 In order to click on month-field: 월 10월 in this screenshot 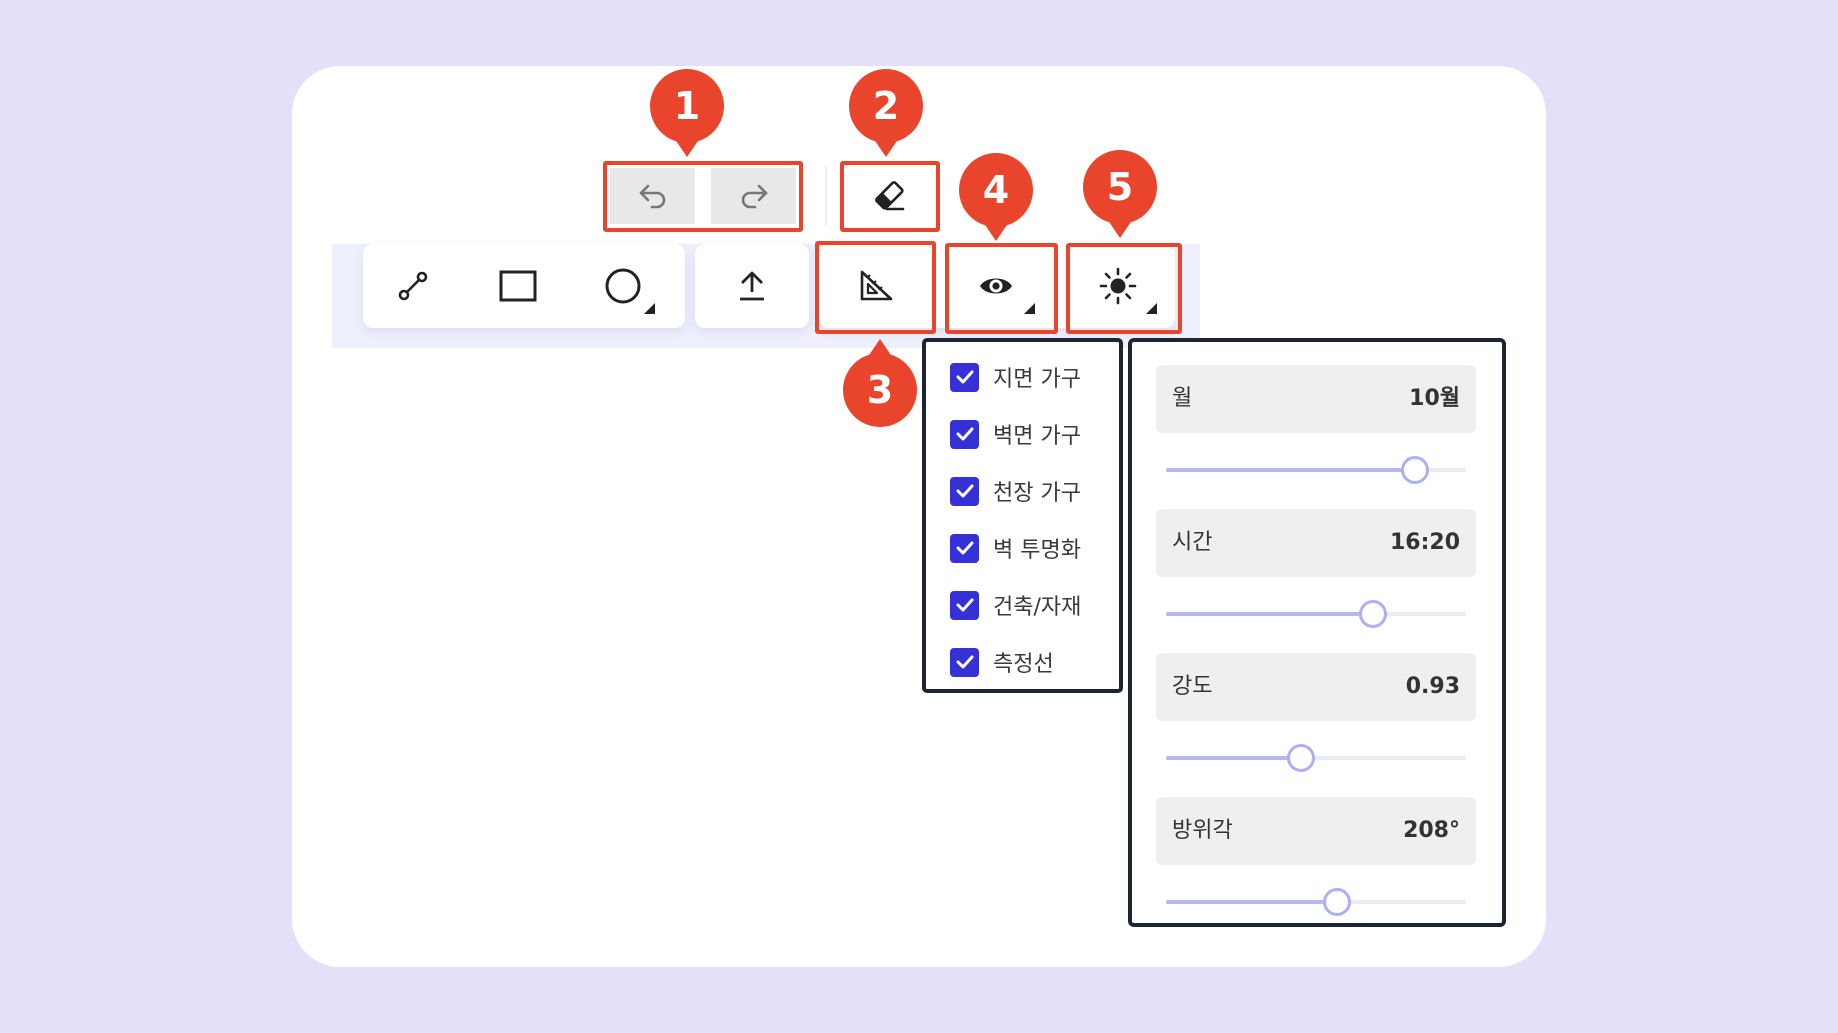, I will do `click(1316, 399)`.